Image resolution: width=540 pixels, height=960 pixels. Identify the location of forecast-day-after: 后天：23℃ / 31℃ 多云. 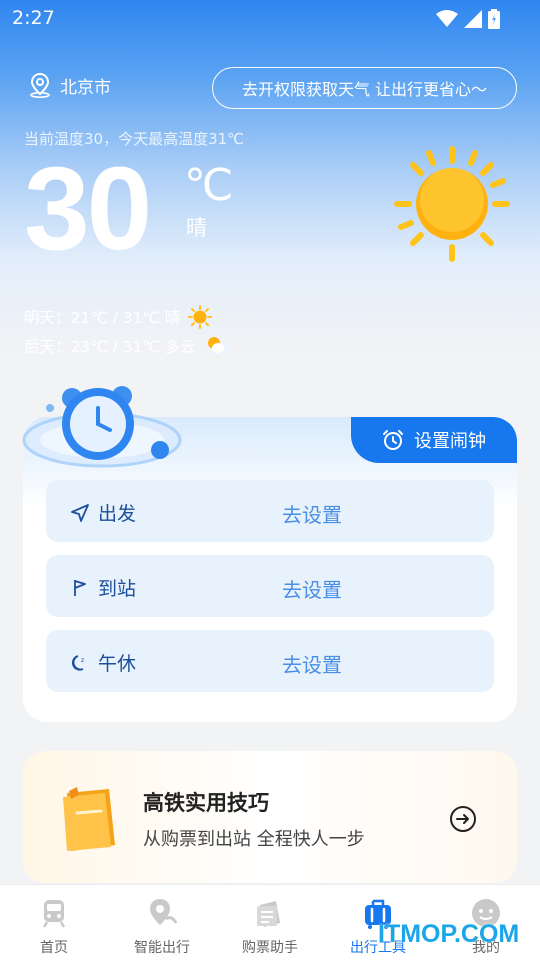
(128, 346).